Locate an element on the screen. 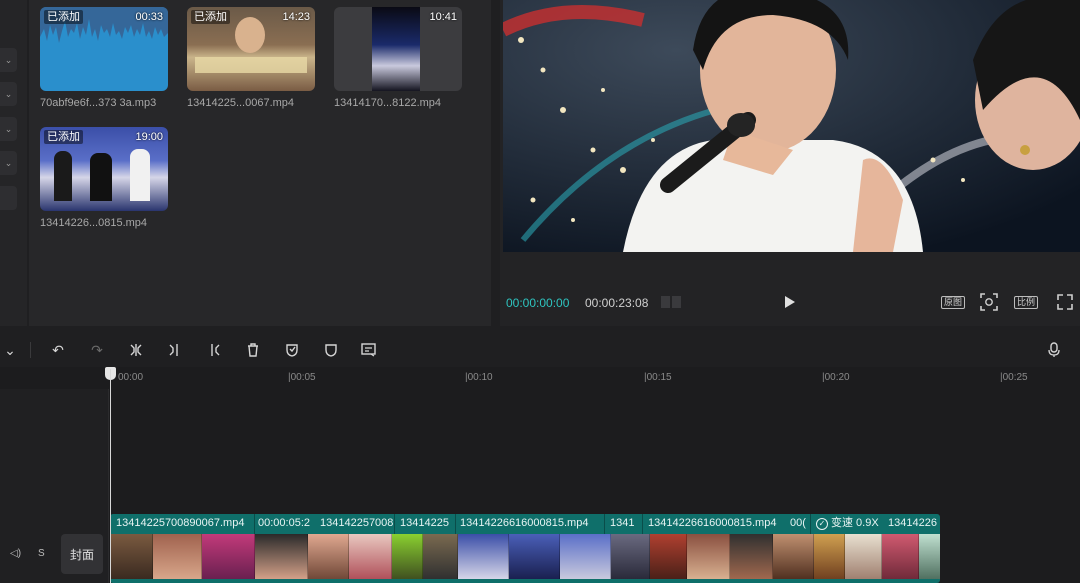  speed-label: ✓ 变速 0.9X is located at coordinates (847, 523).